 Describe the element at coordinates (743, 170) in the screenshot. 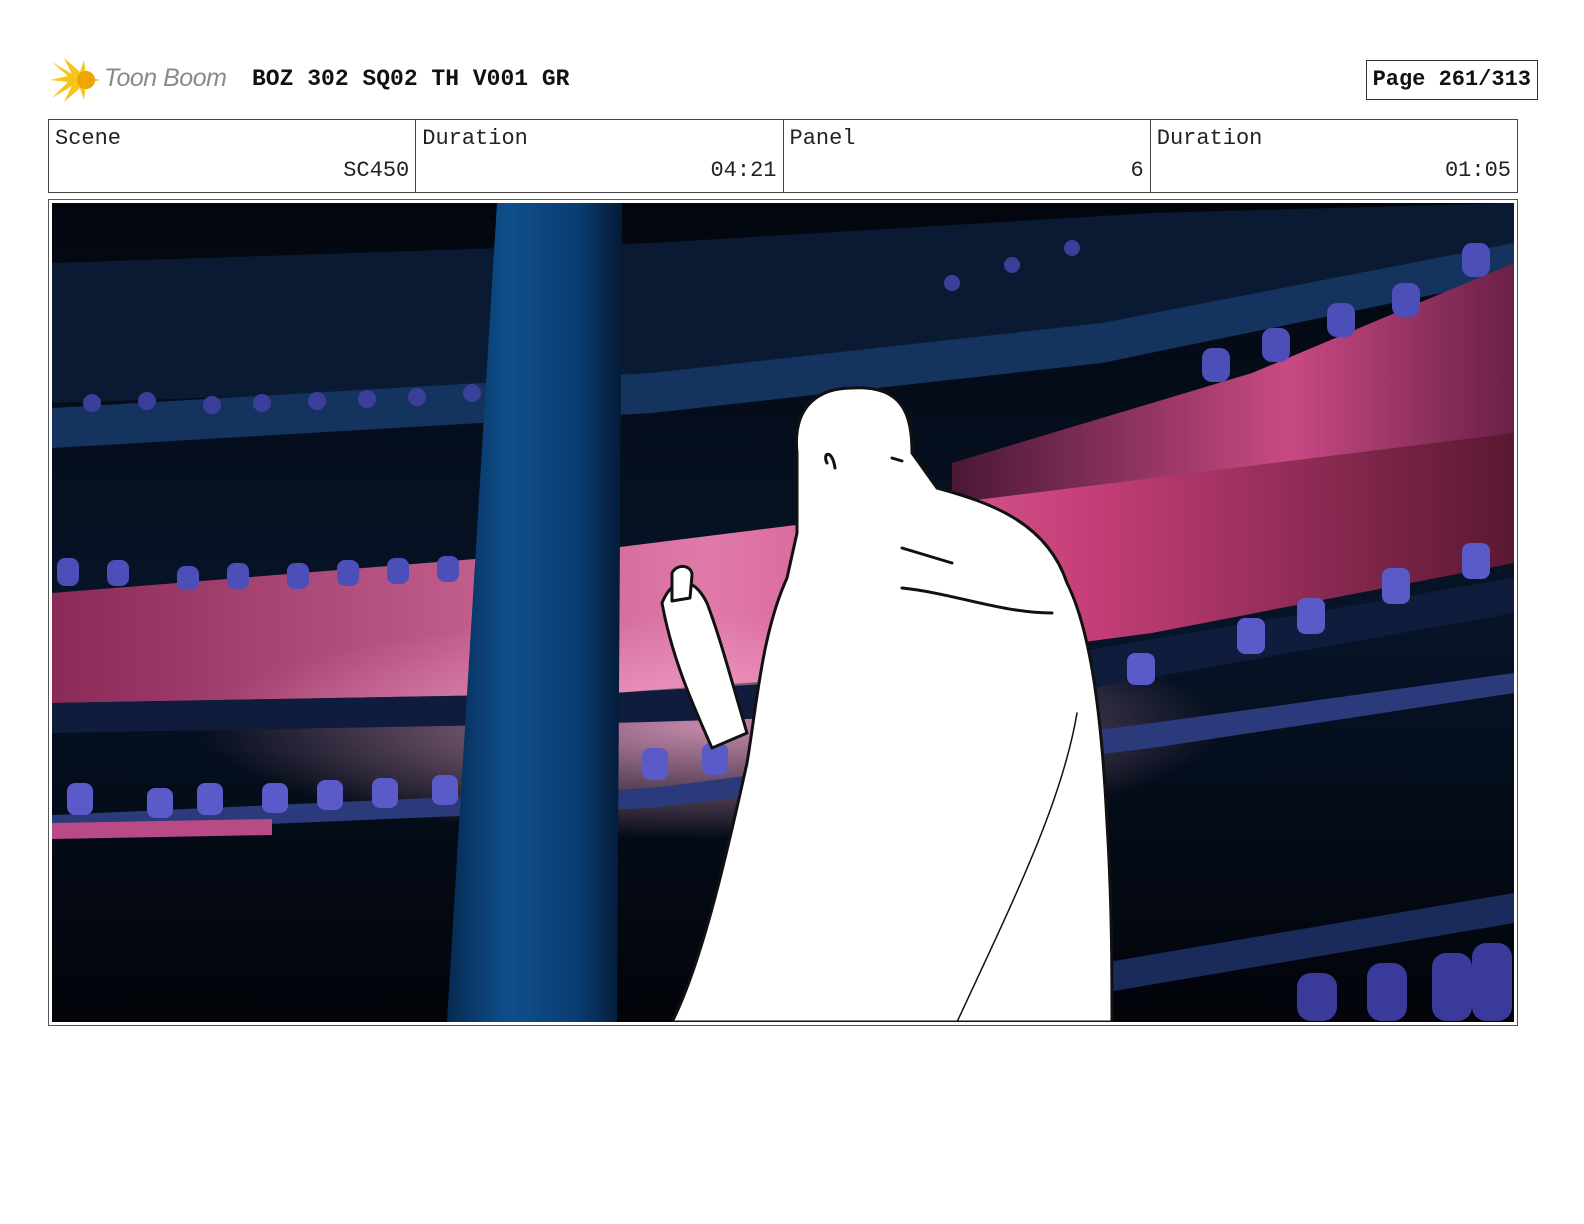

I see `scene-duration-value: 04:21` at that location.